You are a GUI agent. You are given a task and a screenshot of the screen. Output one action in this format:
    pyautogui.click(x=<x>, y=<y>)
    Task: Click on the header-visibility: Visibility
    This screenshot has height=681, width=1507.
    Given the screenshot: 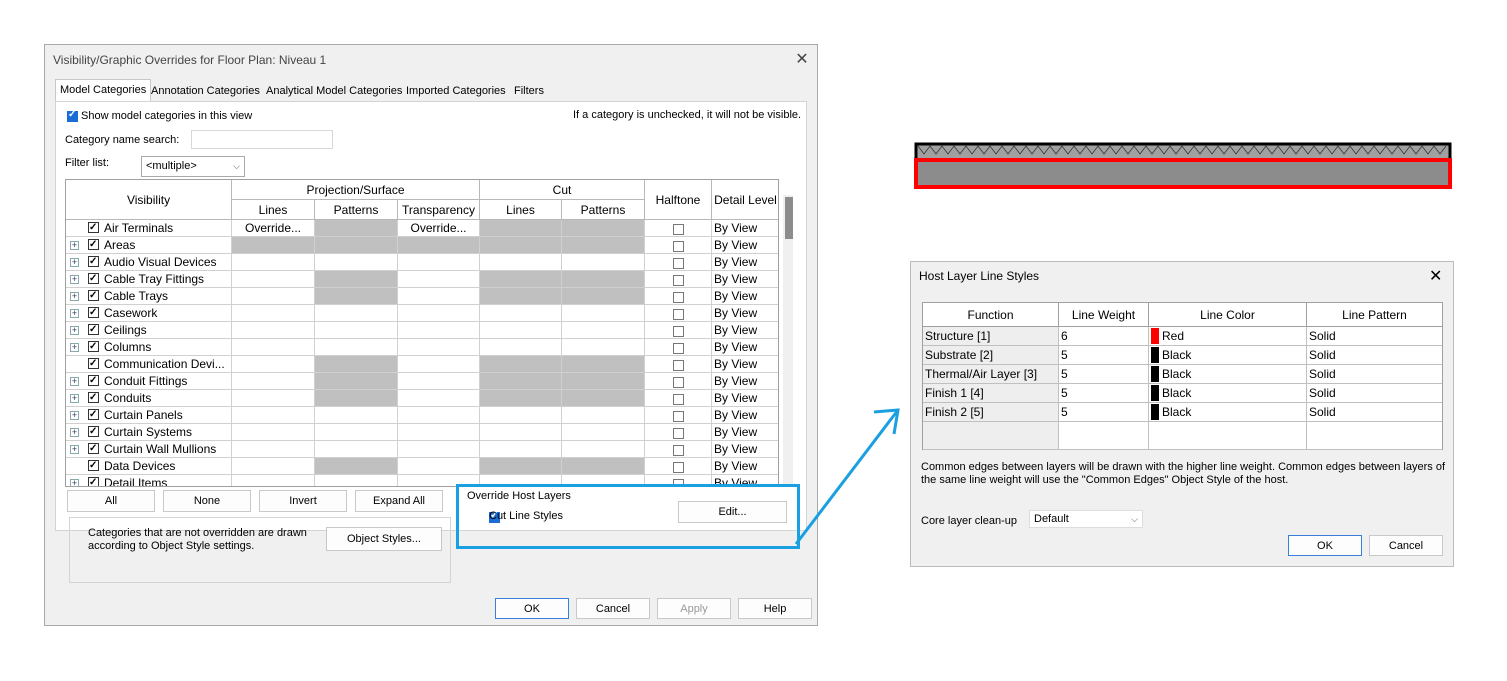 What is the action you would take?
    pyautogui.click(x=149, y=200)
    